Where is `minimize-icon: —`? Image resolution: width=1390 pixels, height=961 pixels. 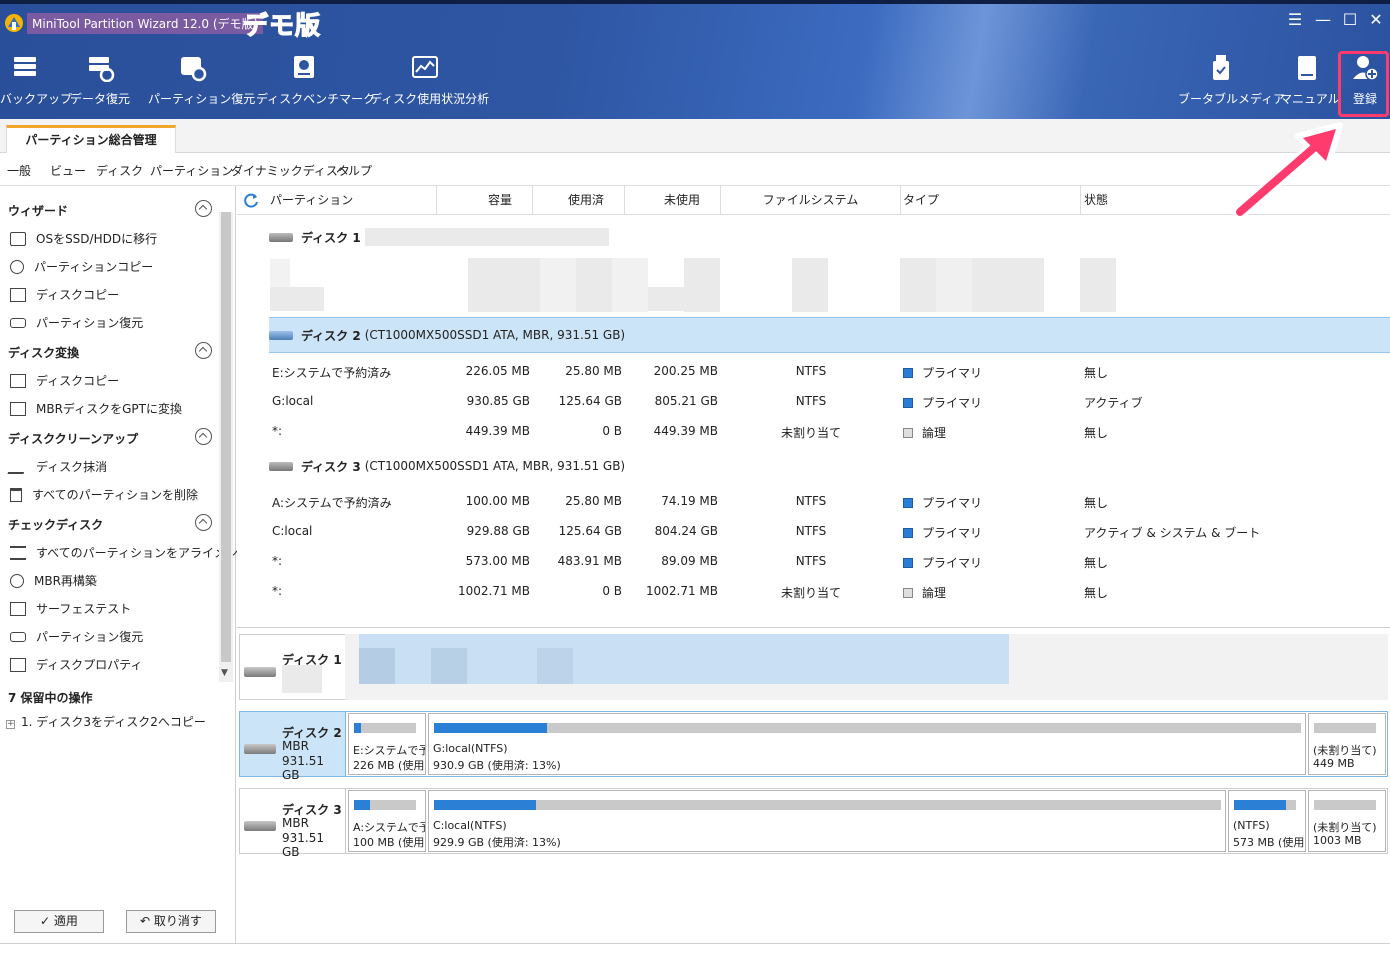
minimize-icon: — is located at coordinates (1323, 20).